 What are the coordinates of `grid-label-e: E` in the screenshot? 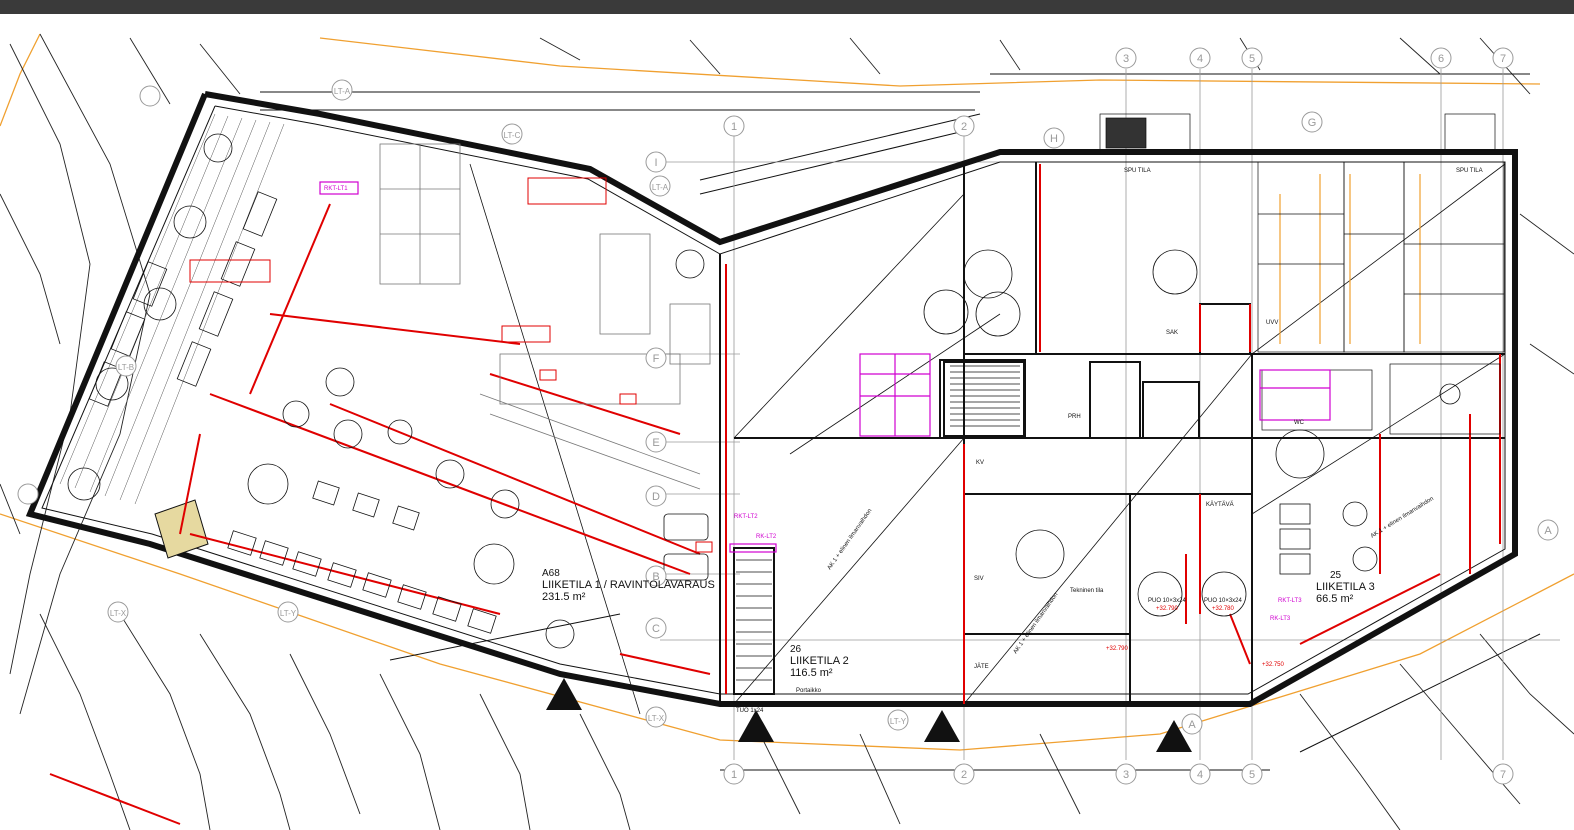 It's located at (655, 443).